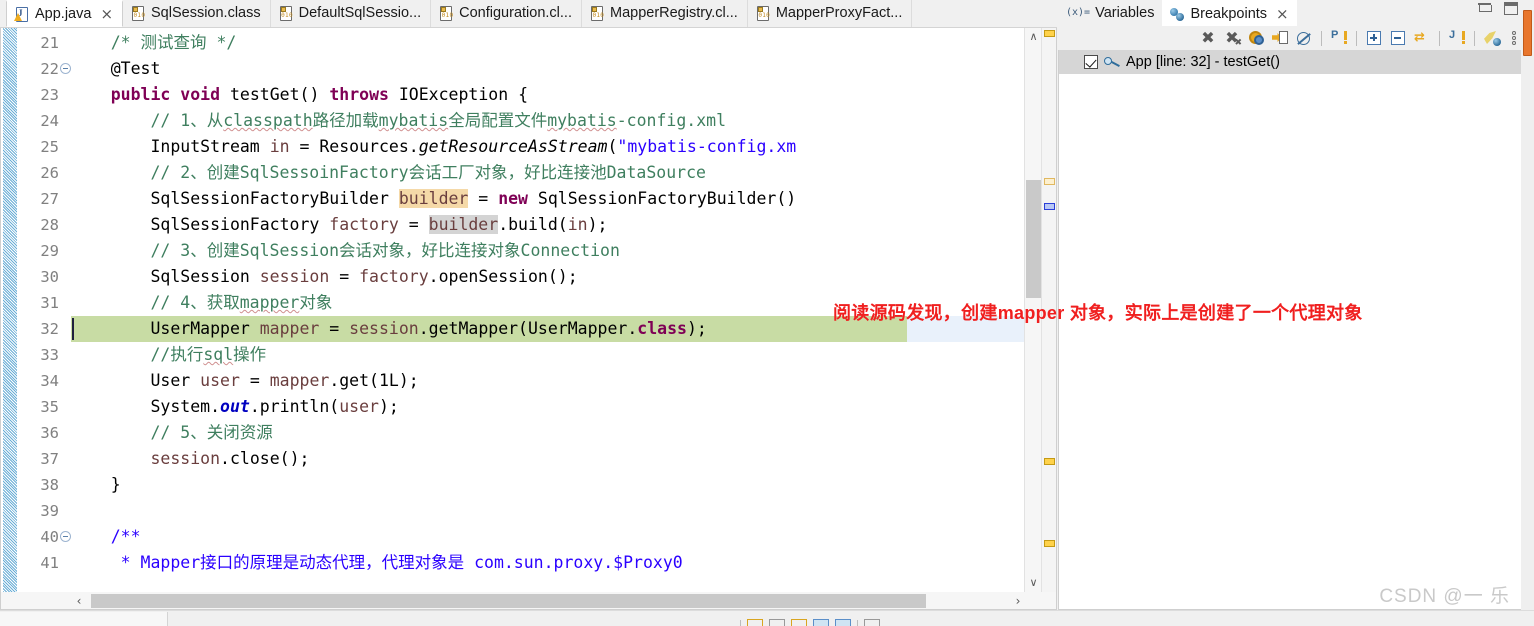  What do you see at coordinates (1098, 313) in the screenshot?
I see `red-annotation-text: 阅读源码发现，创建mapper 对象，实际上是创建了一个代理对象` at bounding box center [1098, 313].